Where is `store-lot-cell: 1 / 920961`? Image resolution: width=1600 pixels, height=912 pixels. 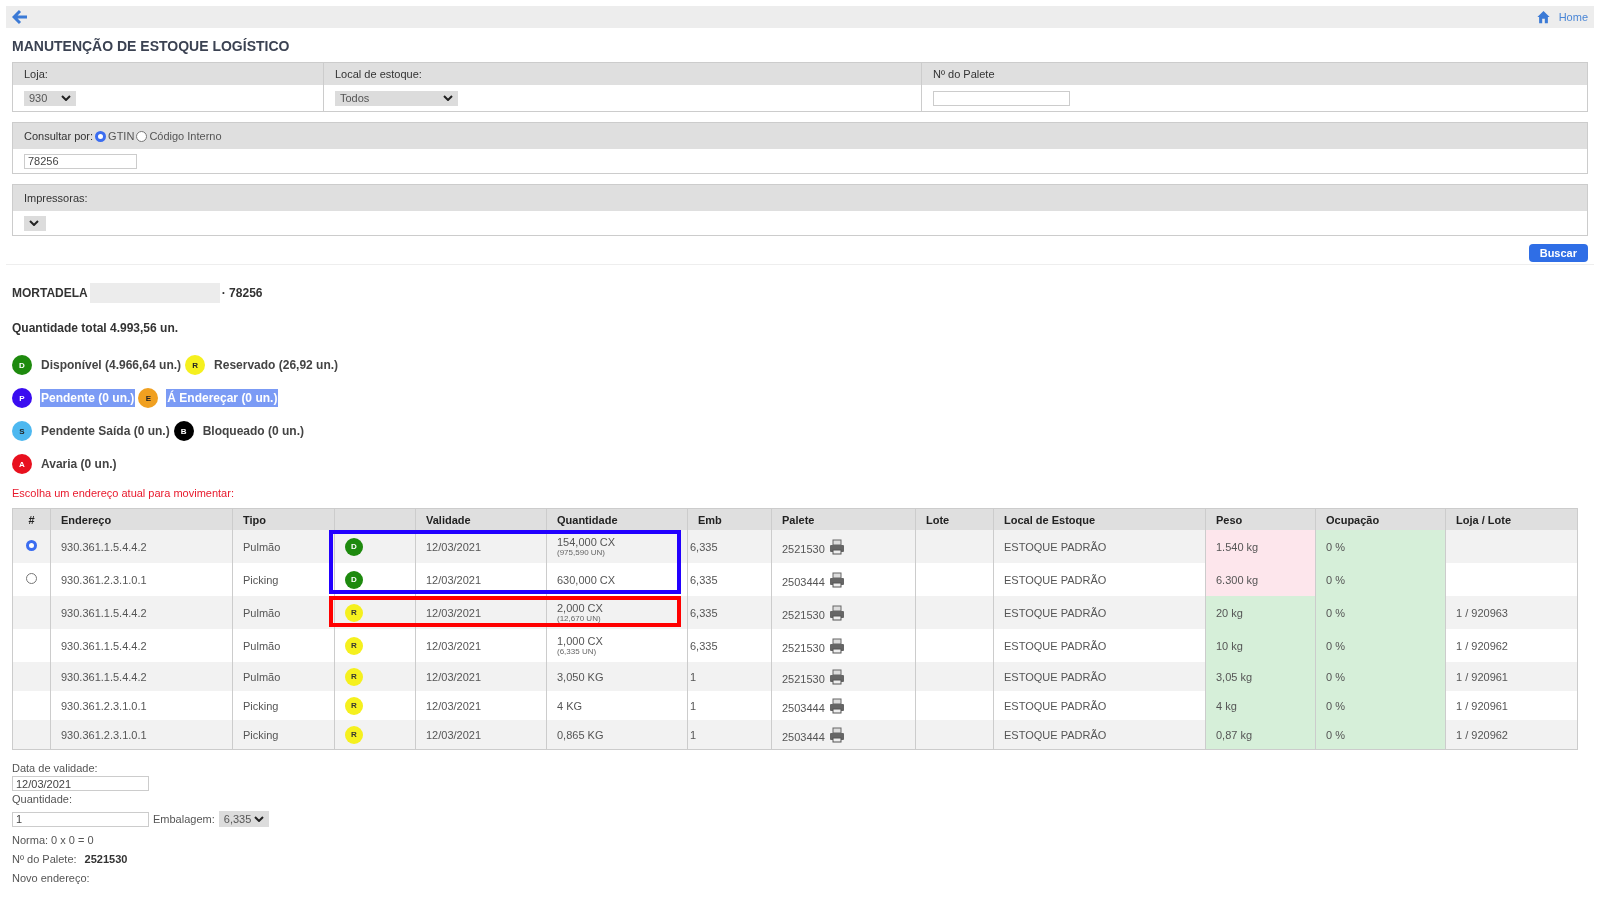 store-lot-cell: 1 / 920961 is located at coordinates (1482, 705).